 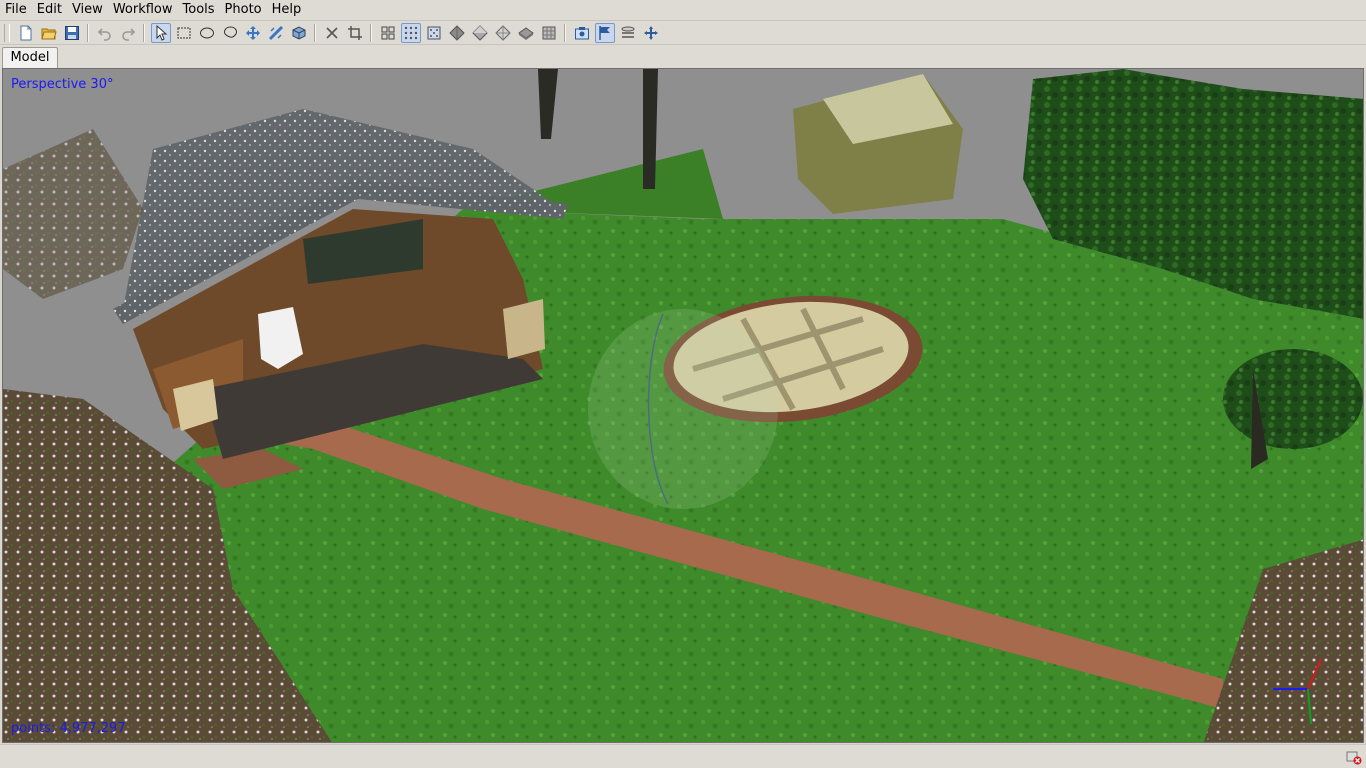 I want to click on delete-selection-icon, so click(x=331, y=32).